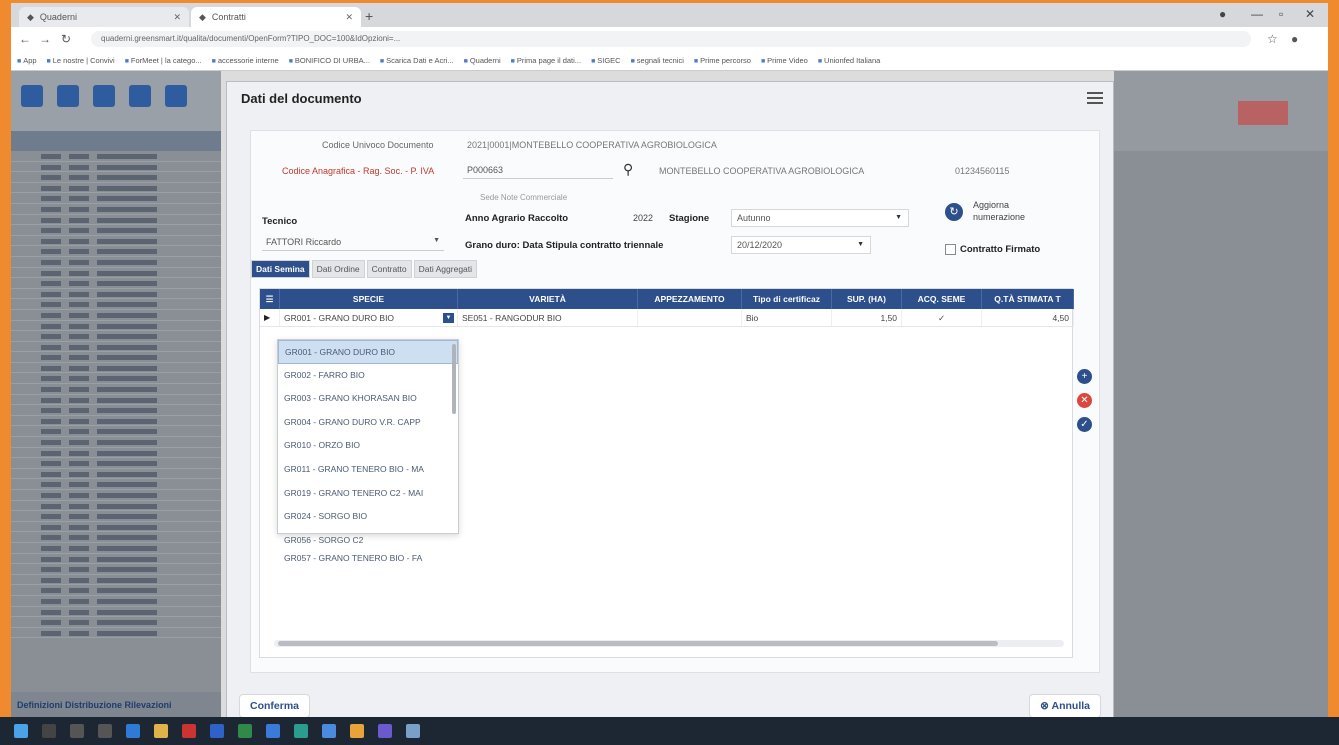  I want to click on bookmark-item: Le nostre | Convivi, so click(81, 60).